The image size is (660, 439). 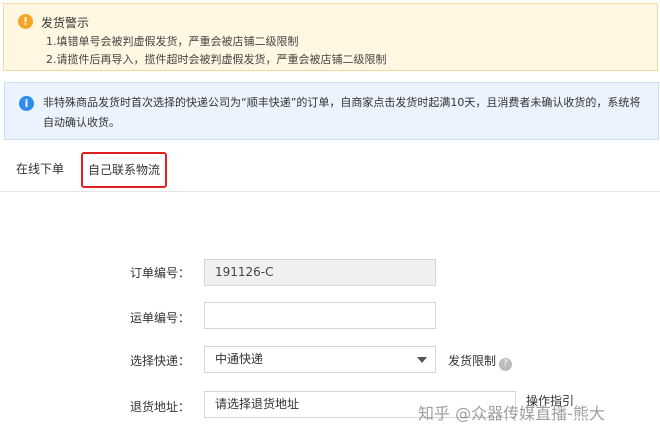 I want to click on help-icon: ?, so click(x=506, y=364).